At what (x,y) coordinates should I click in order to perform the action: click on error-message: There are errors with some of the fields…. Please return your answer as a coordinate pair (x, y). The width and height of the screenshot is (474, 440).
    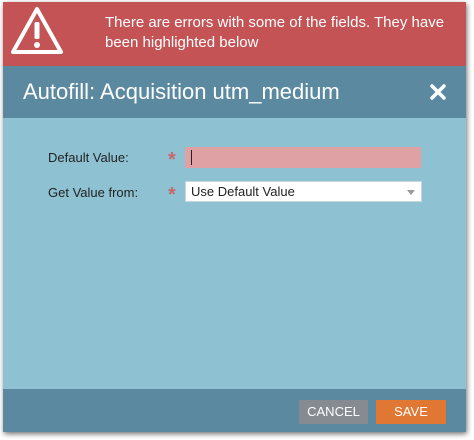
    Looking at the image, I should click on (275, 32).